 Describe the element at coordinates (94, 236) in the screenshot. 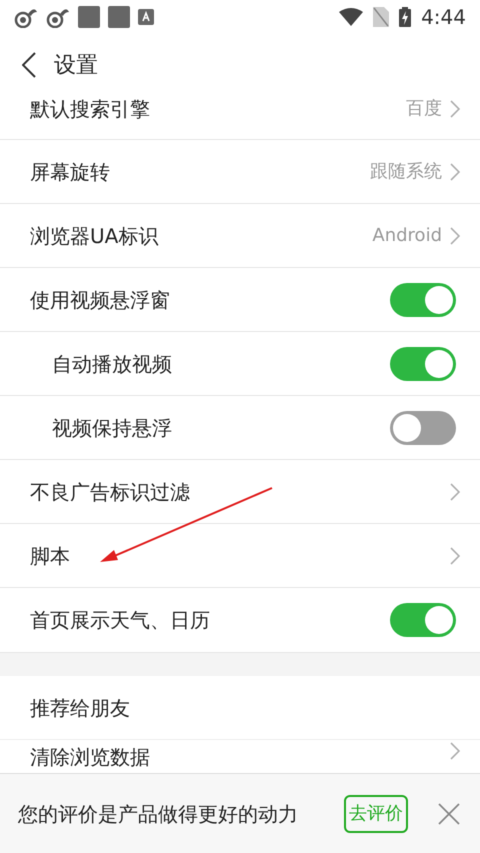

I see `setting-label: 浏览器UA标识` at that location.